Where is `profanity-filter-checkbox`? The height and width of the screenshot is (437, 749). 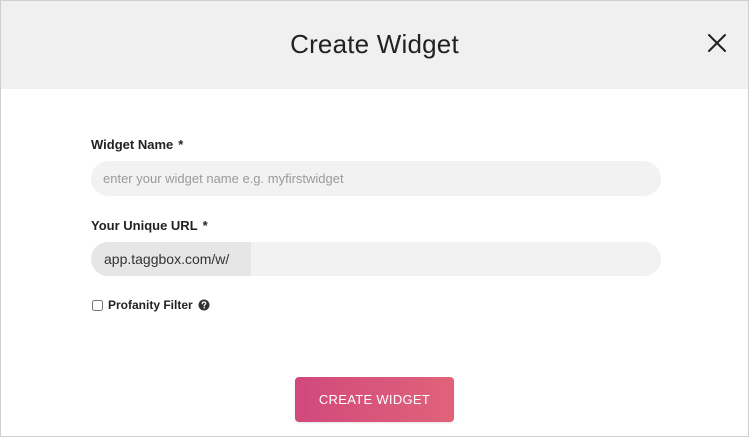 profanity-filter-checkbox is located at coordinates (97, 305).